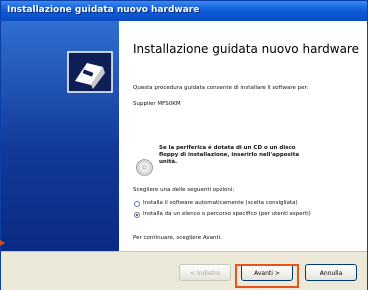 Image resolution: width=368 pixels, height=290 pixels. What do you see at coordinates (137, 215) in the screenshot?
I see `option-manual-radio` at bounding box center [137, 215].